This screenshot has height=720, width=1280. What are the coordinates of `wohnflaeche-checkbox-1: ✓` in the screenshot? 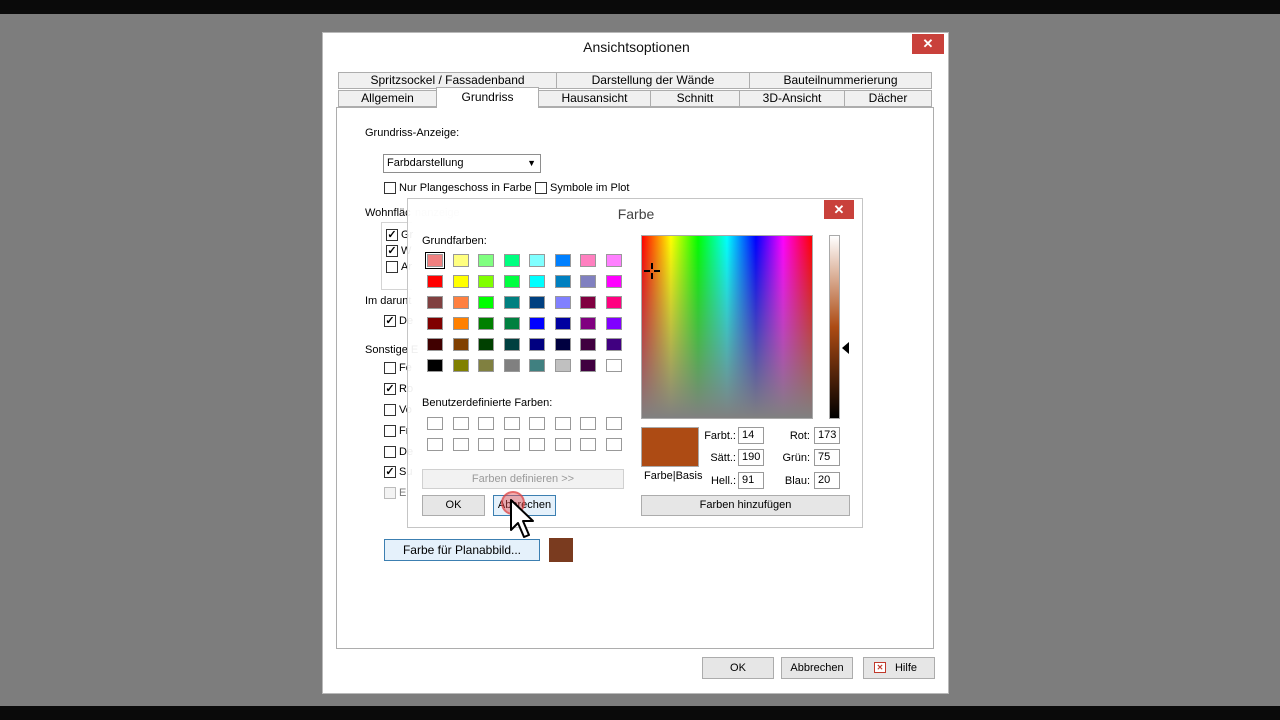 It's located at (392, 235).